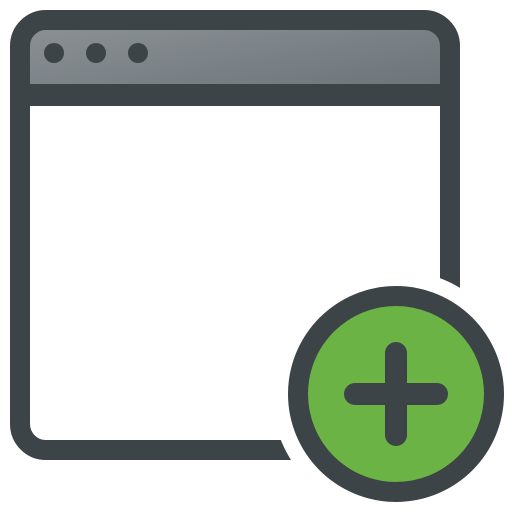  I want to click on title-bar-separator, so click(235, 95).